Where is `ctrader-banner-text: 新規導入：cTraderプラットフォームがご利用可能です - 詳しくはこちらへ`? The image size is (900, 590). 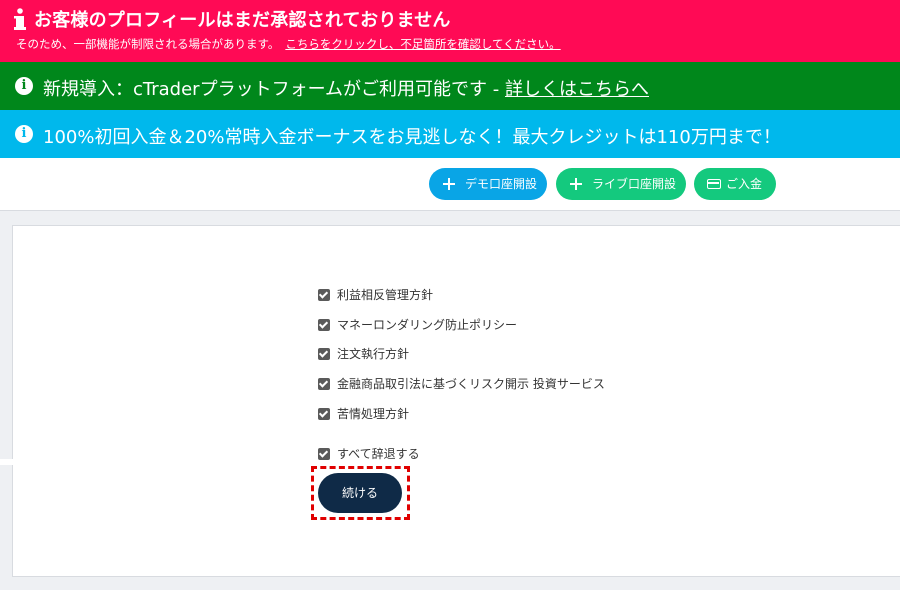 ctrader-banner-text: 新規導入：cTraderプラットフォームがご利用可能です - 詳しくはこちらへ is located at coordinates (346, 88).